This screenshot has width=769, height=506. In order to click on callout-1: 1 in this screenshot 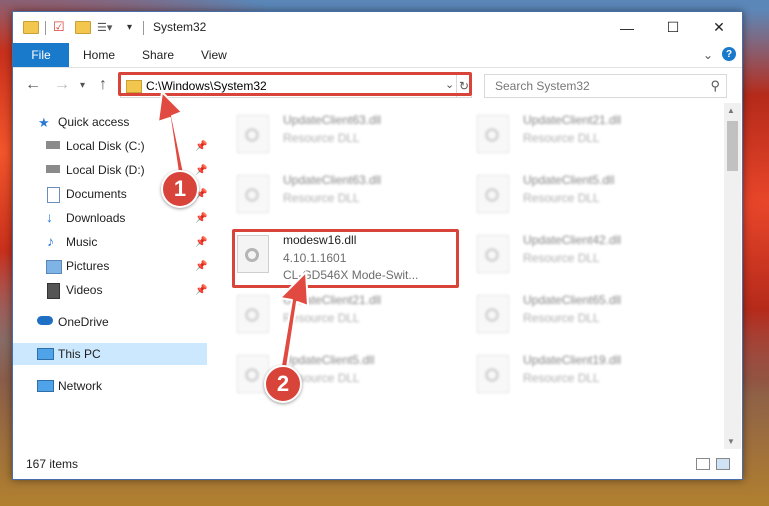, I will do `click(180, 189)`.